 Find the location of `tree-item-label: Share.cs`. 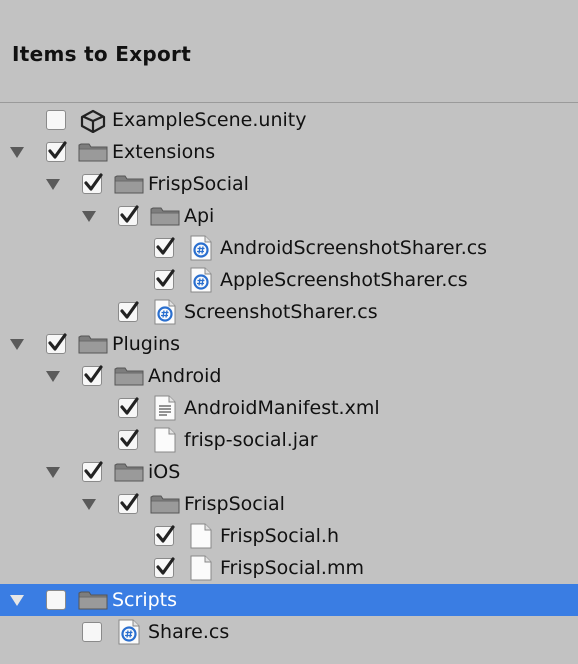

tree-item-label: Share.cs is located at coordinates (189, 632).